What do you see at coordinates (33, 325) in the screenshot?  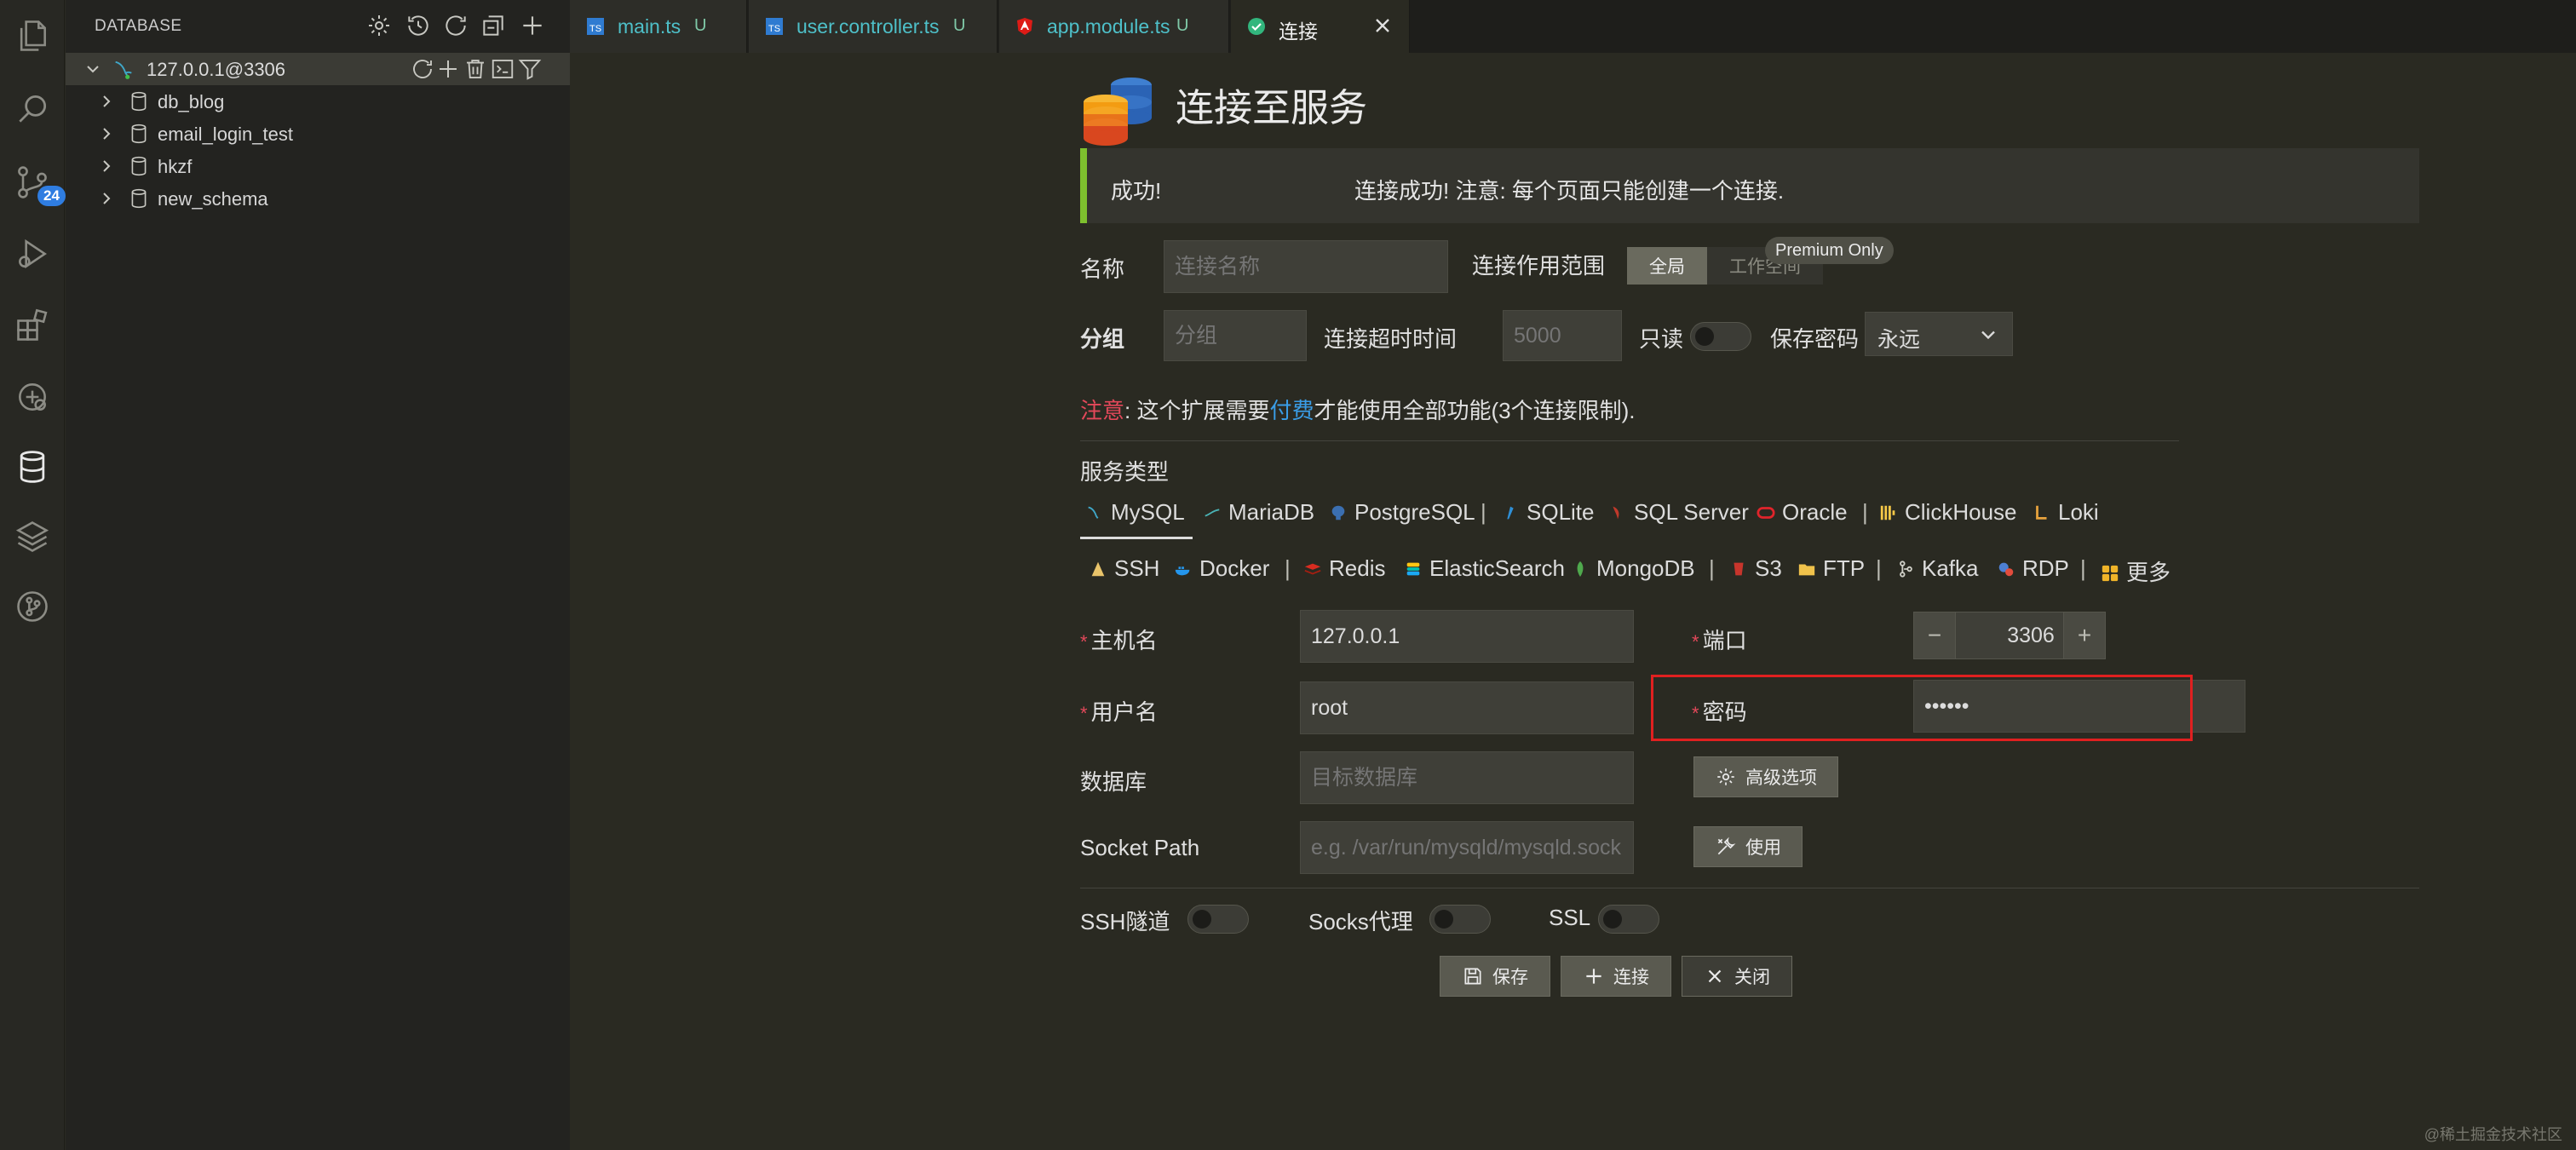 I see `extensions-icon` at bounding box center [33, 325].